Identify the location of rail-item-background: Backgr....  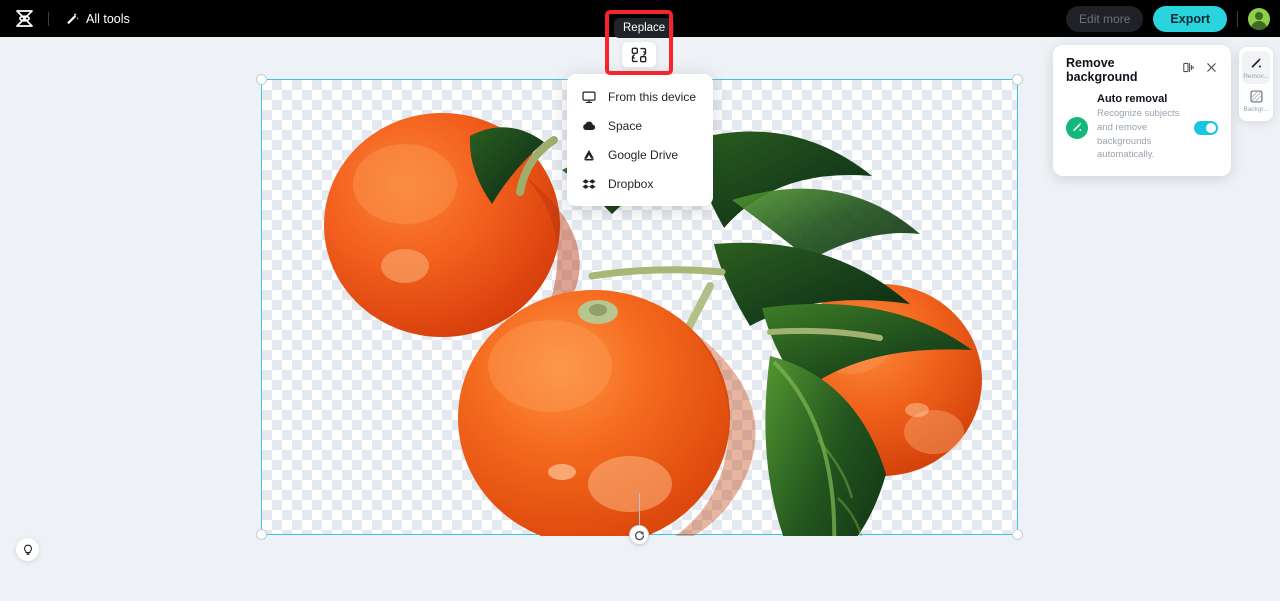
(1256, 100).